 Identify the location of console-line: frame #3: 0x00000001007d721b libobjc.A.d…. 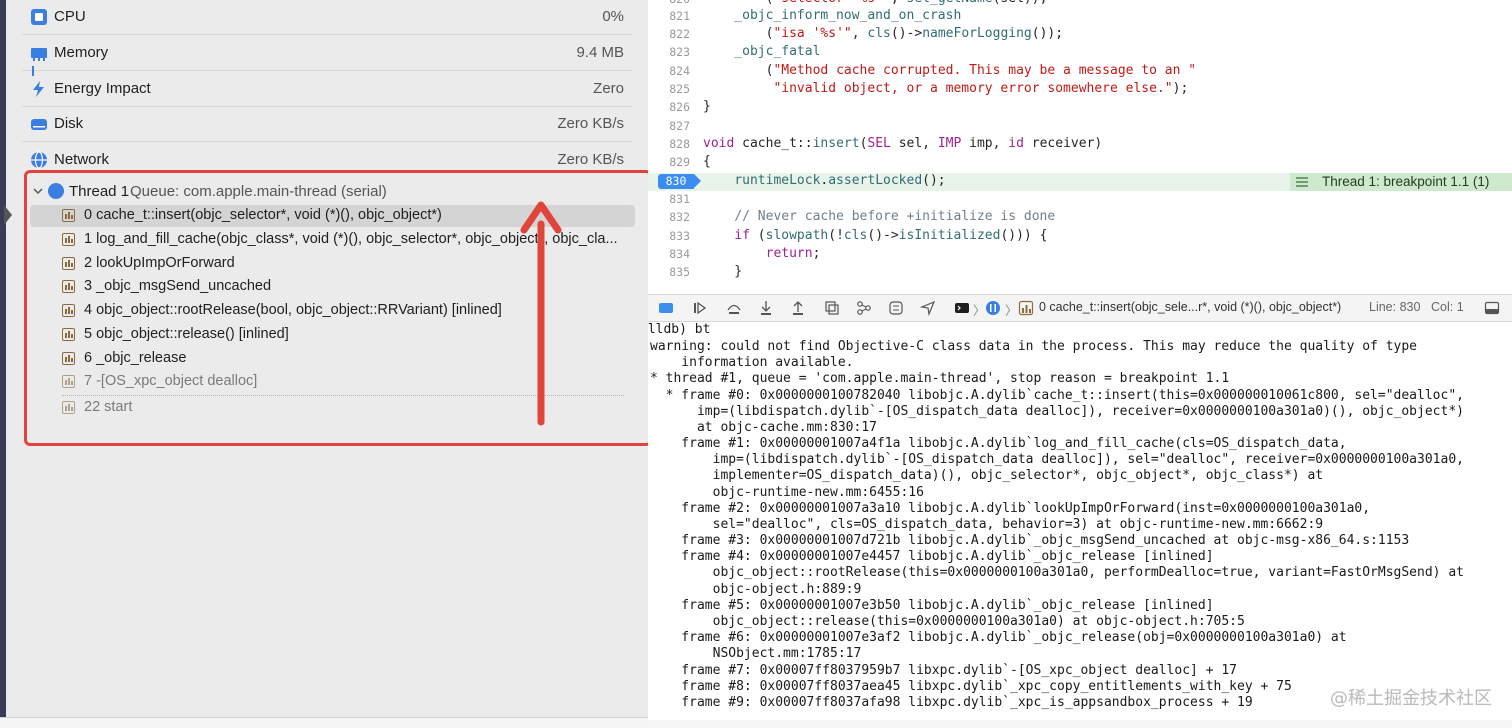
(1030, 540).